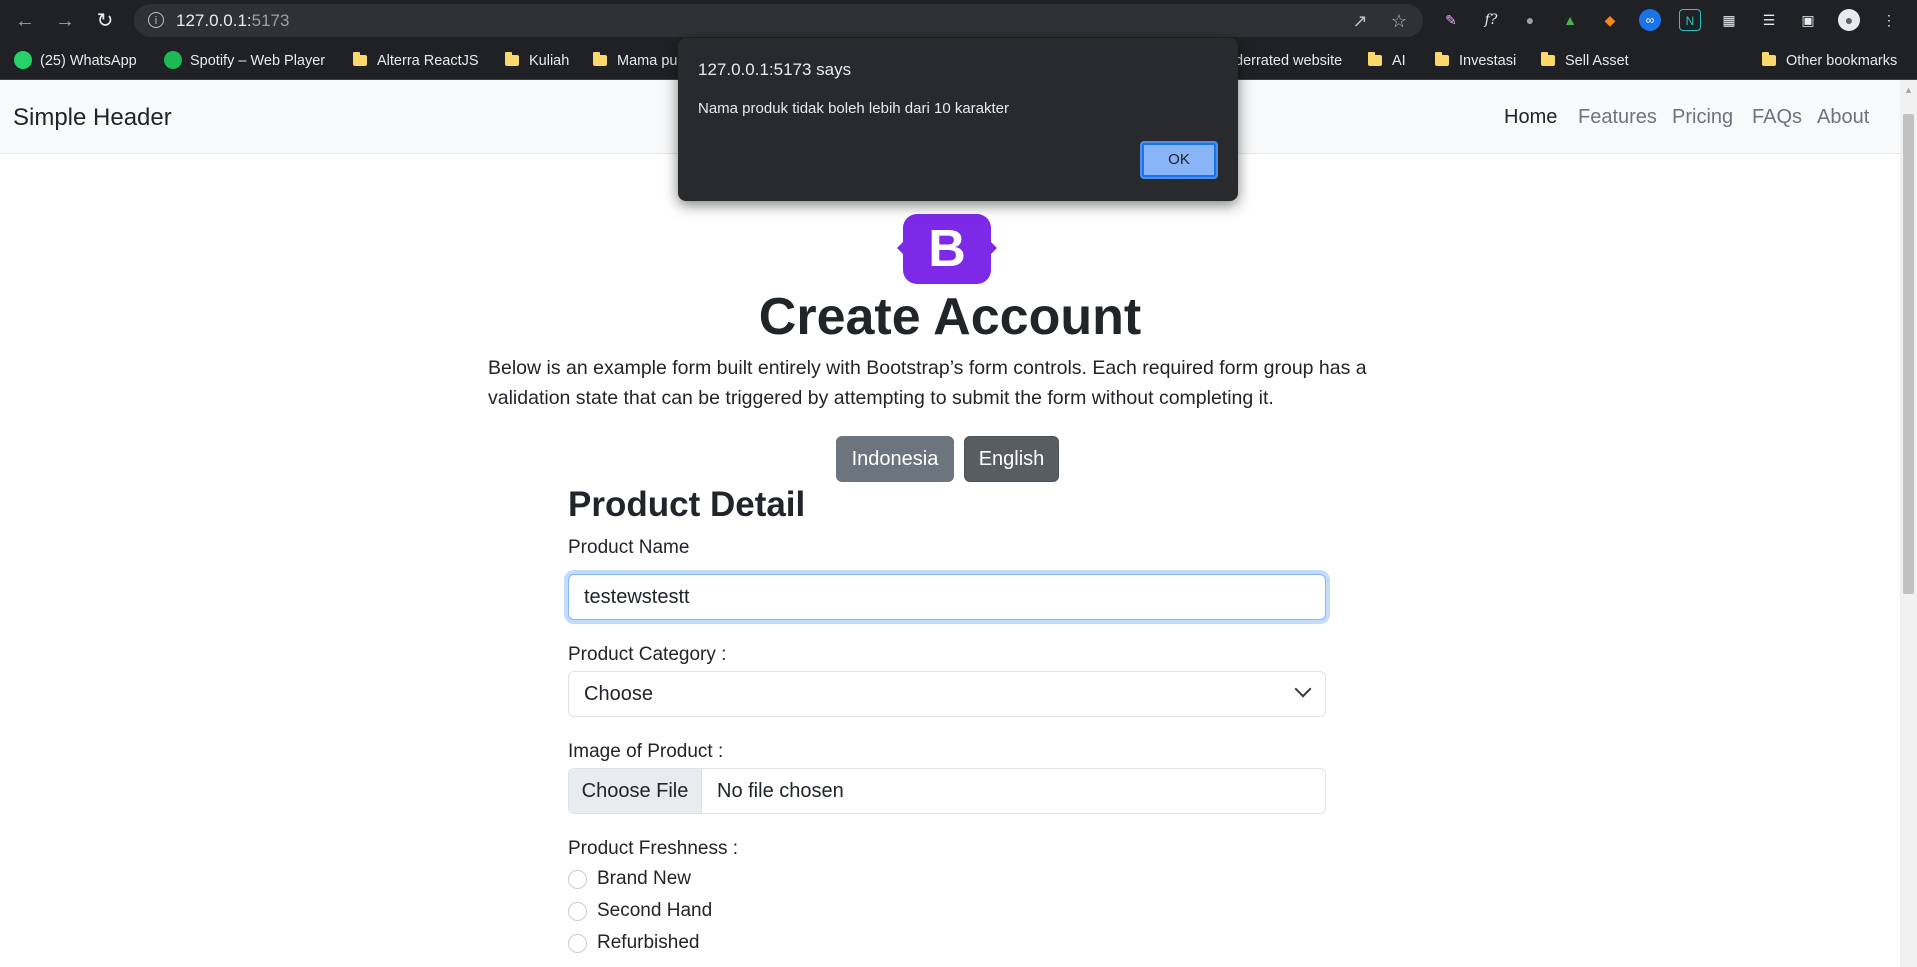 Image resolution: width=1917 pixels, height=967 pixels. What do you see at coordinates (25, 21) in the screenshot?
I see `back-icon: ←` at bounding box center [25, 21].